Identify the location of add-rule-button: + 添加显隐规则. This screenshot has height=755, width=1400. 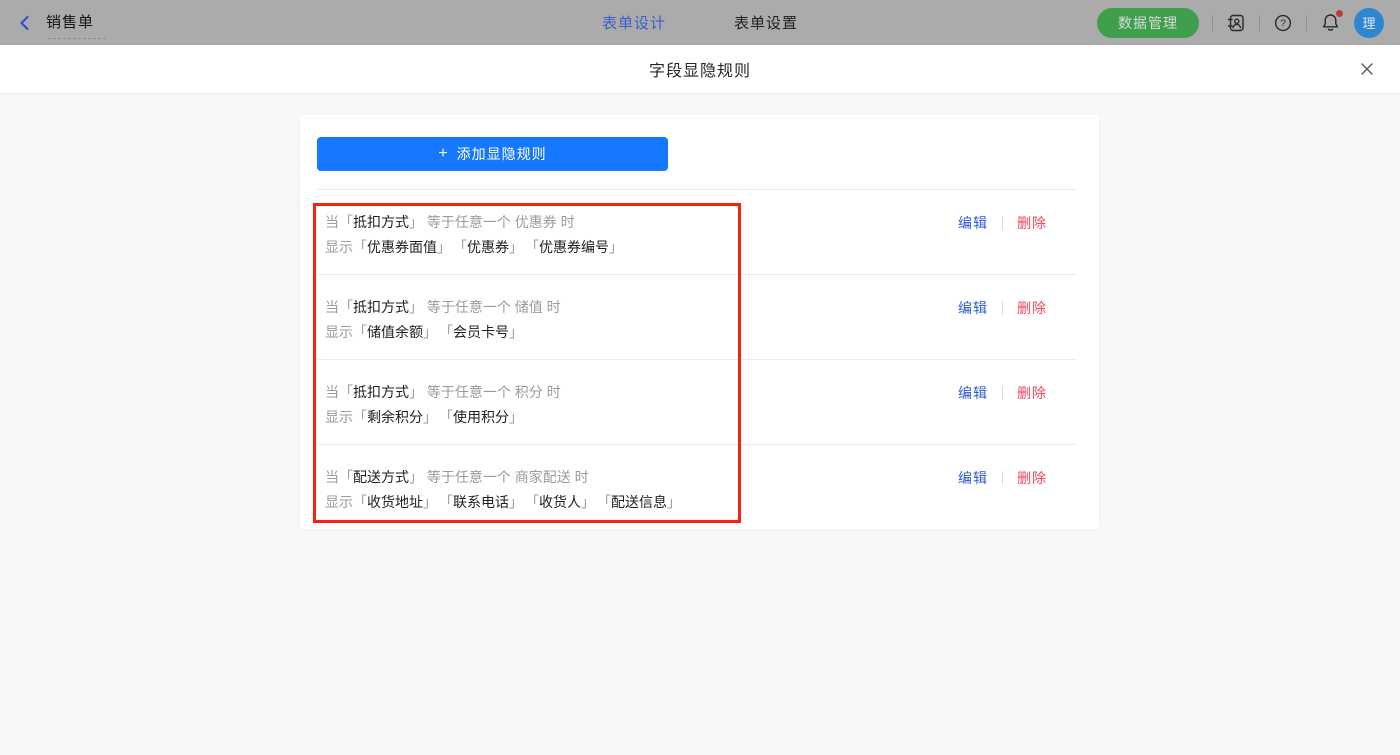
(492, 154).